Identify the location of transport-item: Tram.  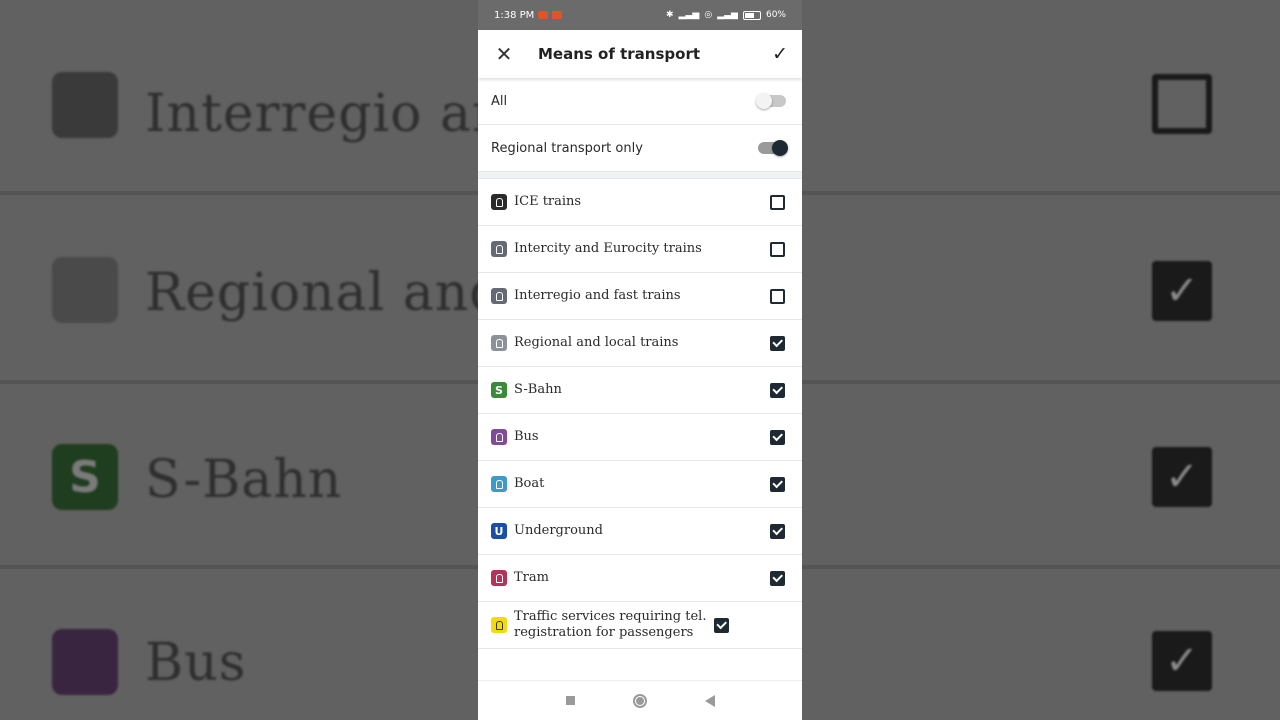
(640, 578).